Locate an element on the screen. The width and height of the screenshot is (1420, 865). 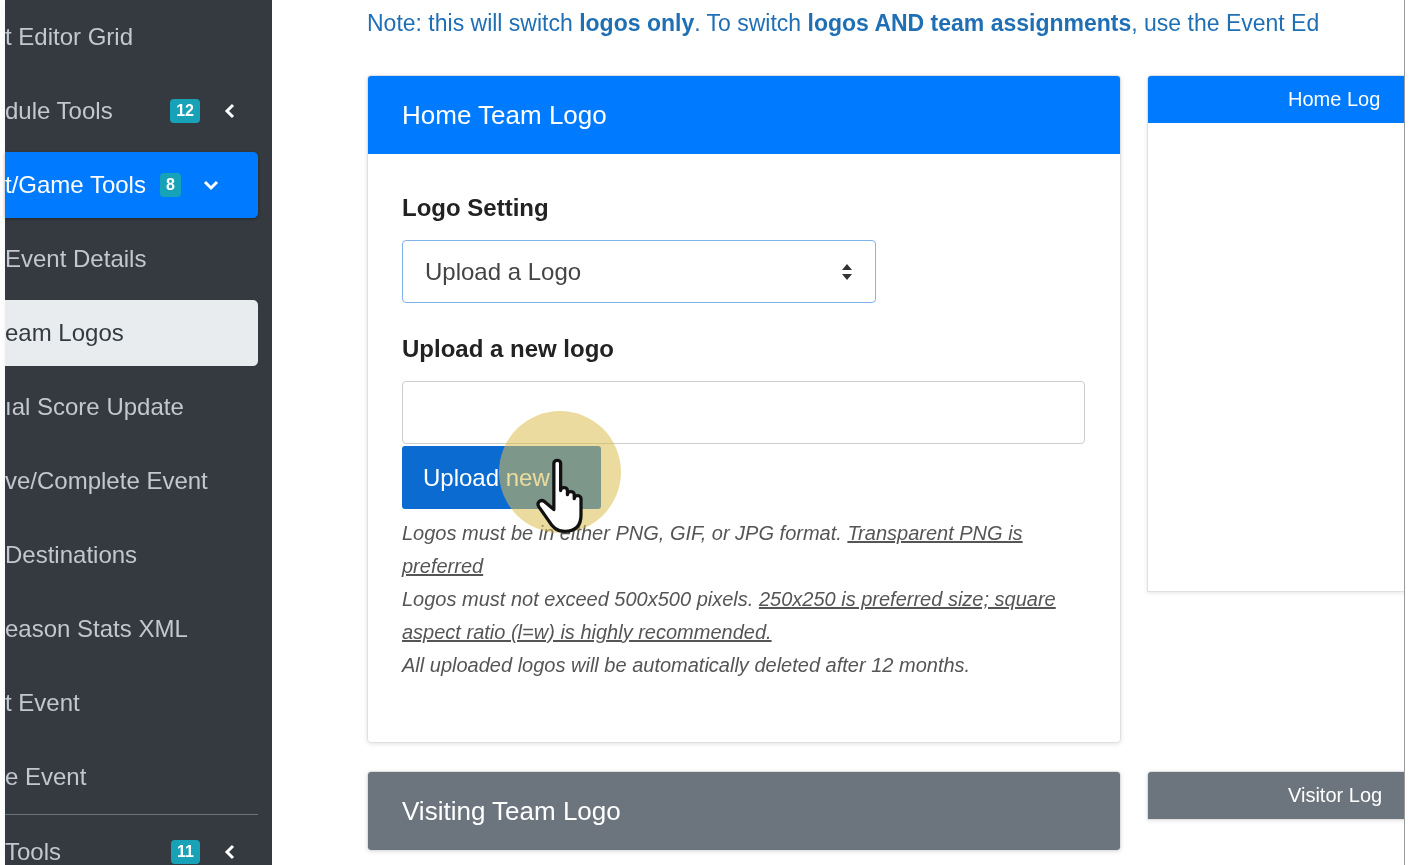
sidebar-item: e Event is located at coordinates (131, 777).